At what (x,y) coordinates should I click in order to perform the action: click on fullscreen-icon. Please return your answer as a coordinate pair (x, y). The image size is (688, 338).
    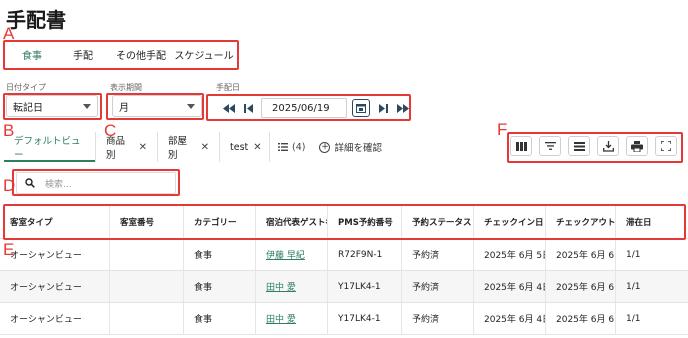
    Looking at the image, I should click on (666, 146).